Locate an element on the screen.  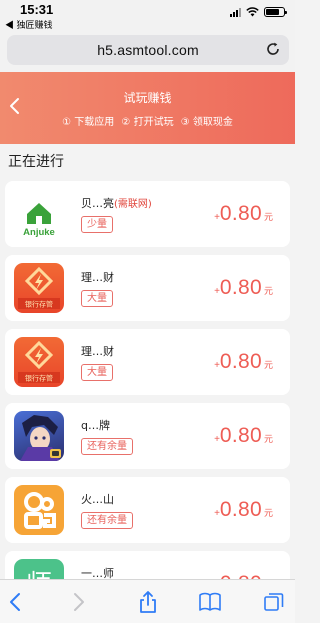
share-icon is located at coordinates (148, 602).